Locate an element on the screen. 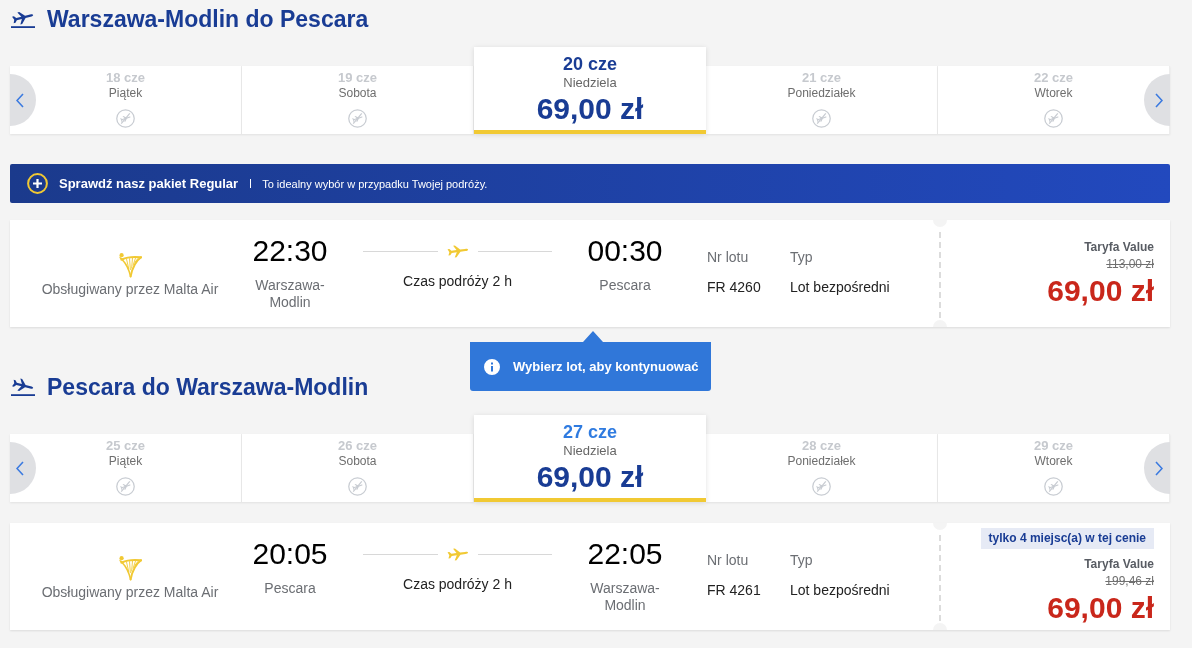 This screenshot has height=648, width=1192. flight-number: FR 4261 is located at coordinates (734, 590).